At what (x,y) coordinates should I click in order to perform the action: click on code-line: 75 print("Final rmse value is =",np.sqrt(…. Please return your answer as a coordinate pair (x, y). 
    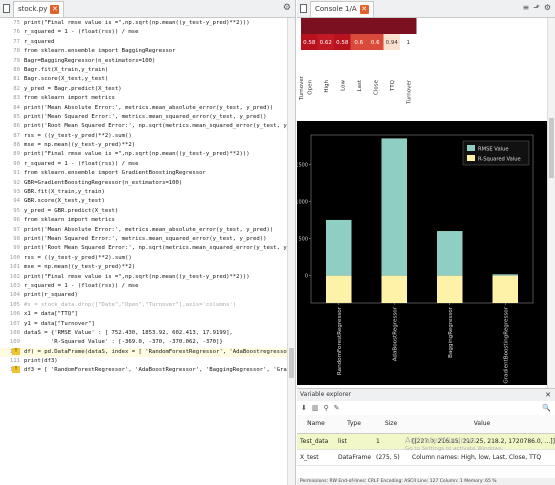
    Looking at the image, I should click on (143, 23).